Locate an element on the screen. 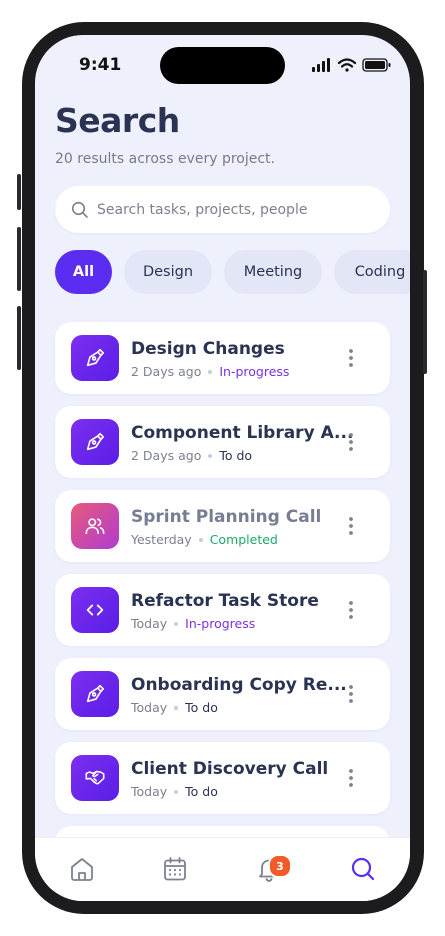 The image size is (445, 936). notification-badge: 3 is located at coordinates (280, 866).